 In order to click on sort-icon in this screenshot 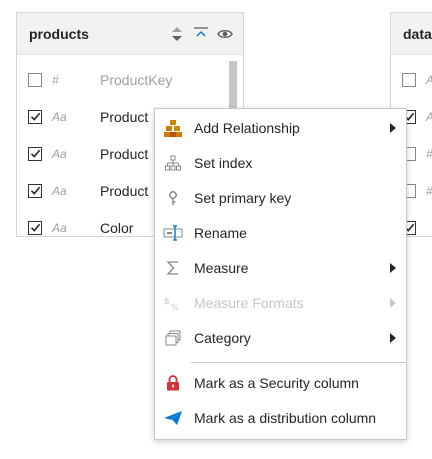, I will do `click(177, 34)`.